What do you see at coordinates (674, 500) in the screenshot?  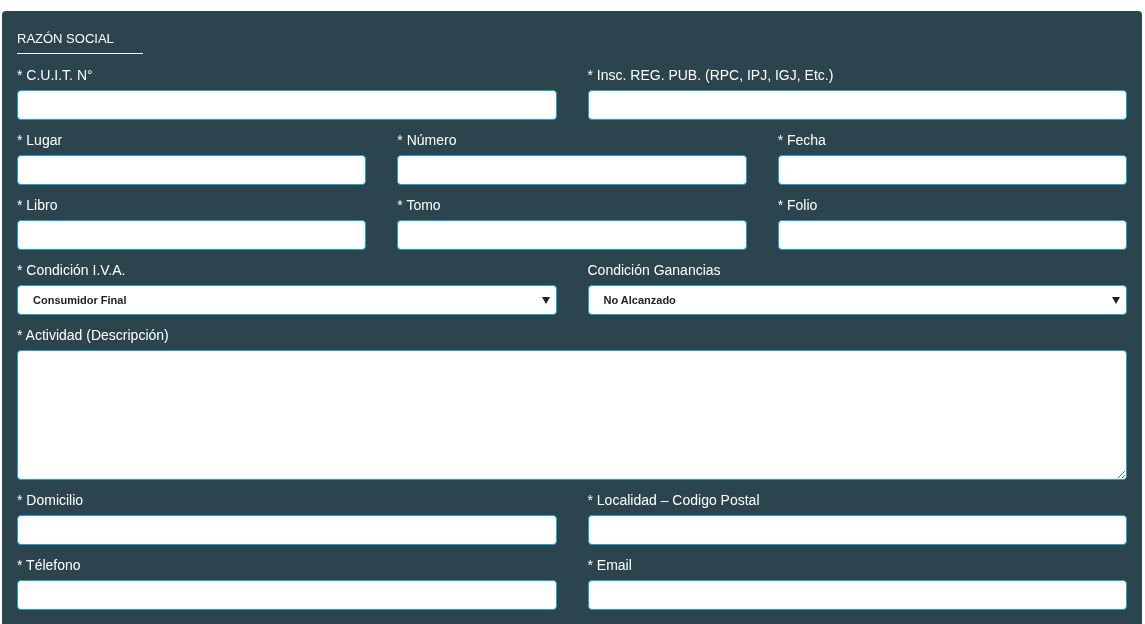 I see `field-label: * Localidad – Codigo Postal` at bounding box center [674, 500].